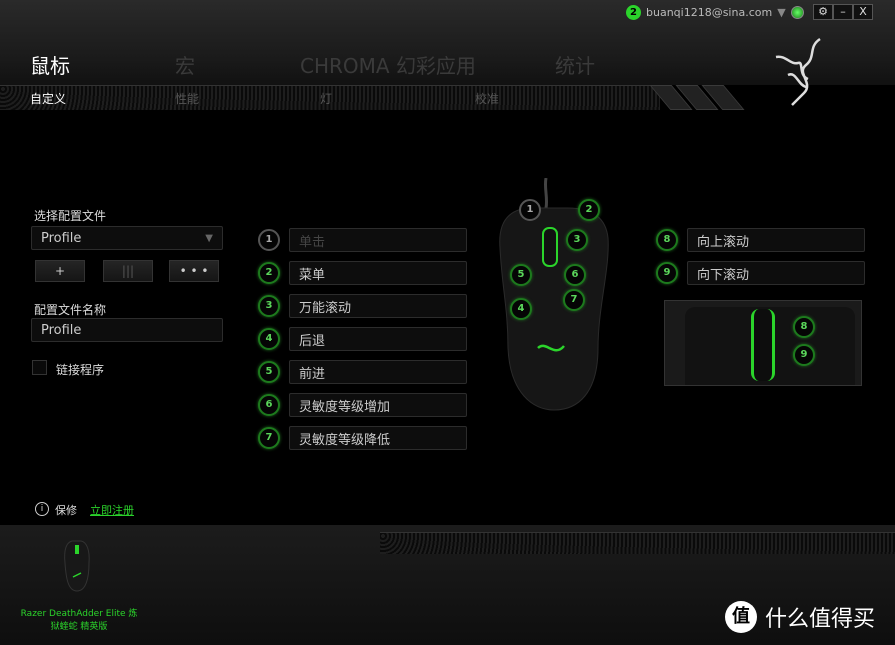 The image size is (895, 645). Describe the element at coordinates (269, 273) in the screenshot. I see `button-number-badge: 2` at that location.